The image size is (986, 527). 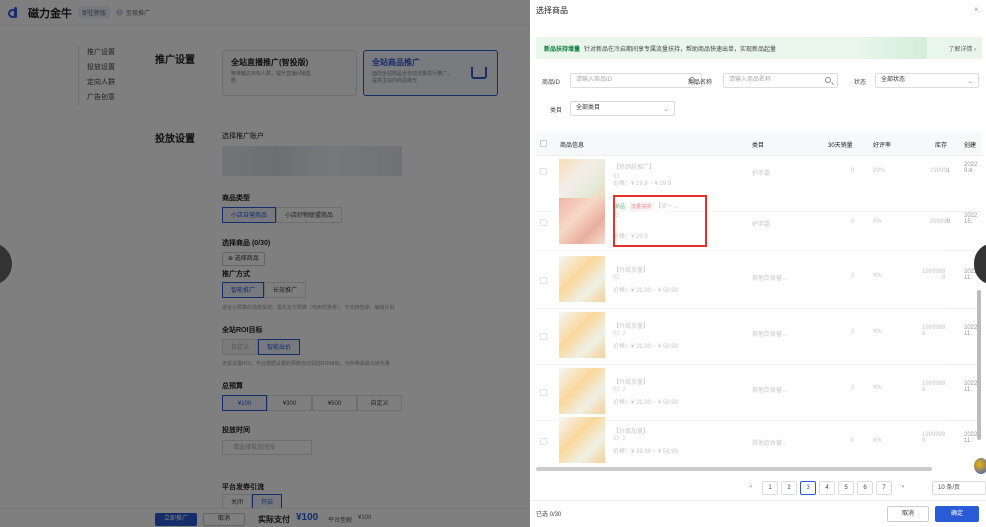 What do you see at coordinates (700, 83) in the screenshot?
I see `name-label: 商品名称` at bounding box center [700, 83].